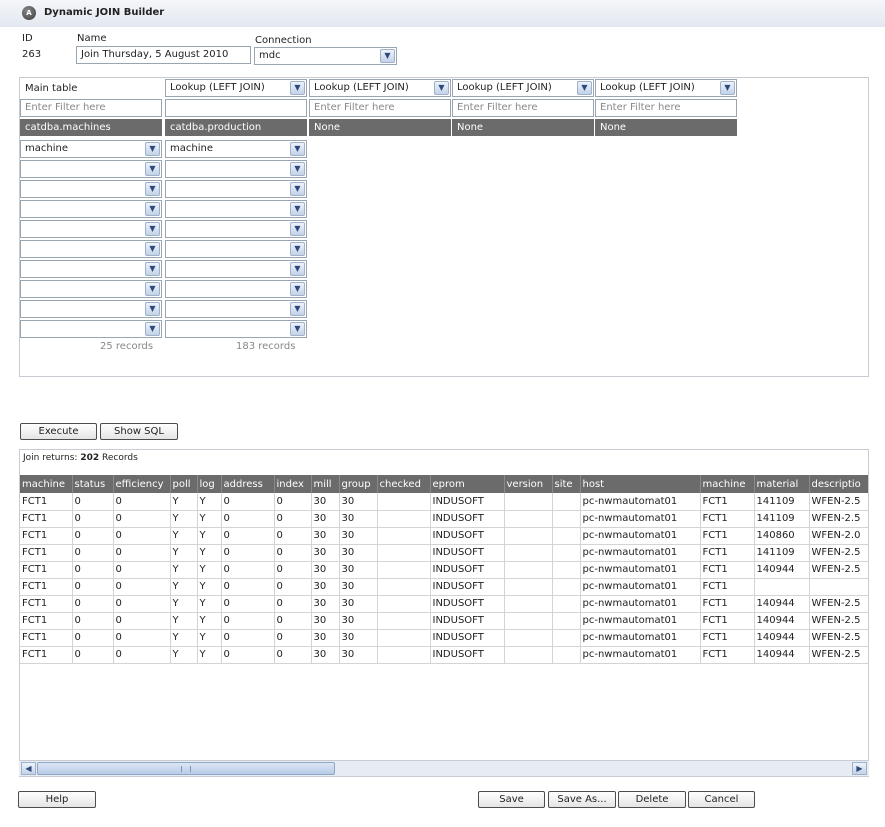 The image size is (885, 827). Describe the element at coordinates (91, 149) in the screenshot. I see `main-join-field-select: machine ▼` at that location.